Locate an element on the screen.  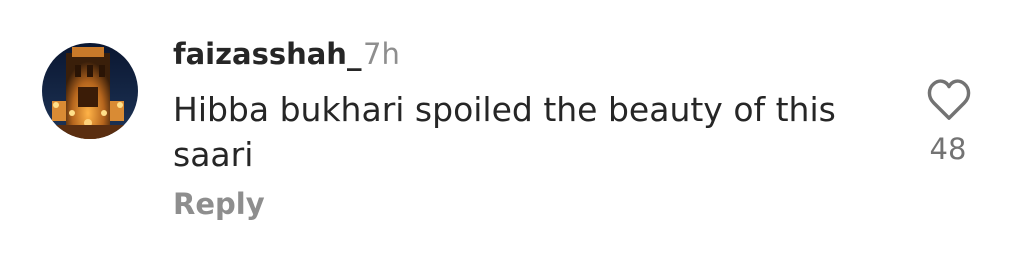
like-count: 48 is located at coordinates (948, 149).